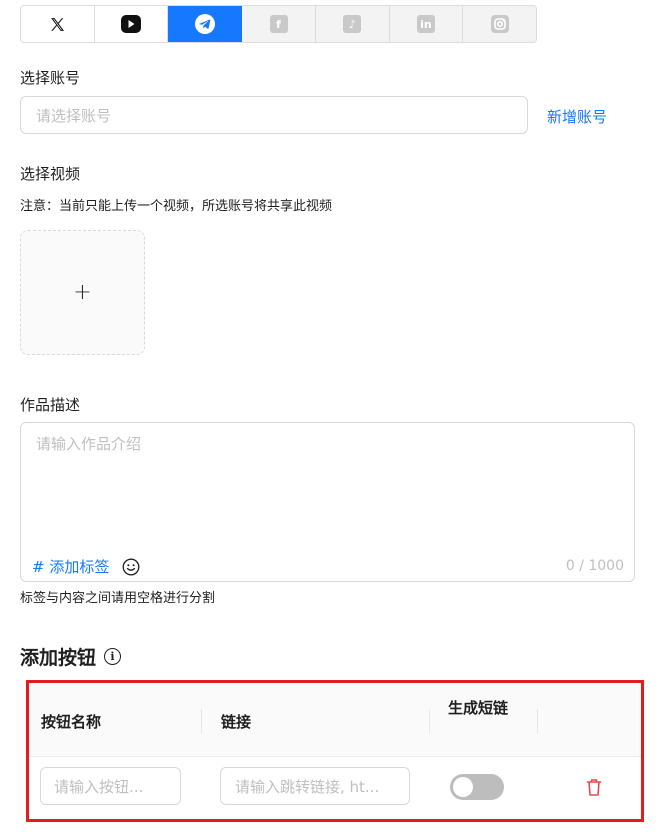 This screenshot has width=661, height=840. I want to click on telegram-icon, so click(204, 24).